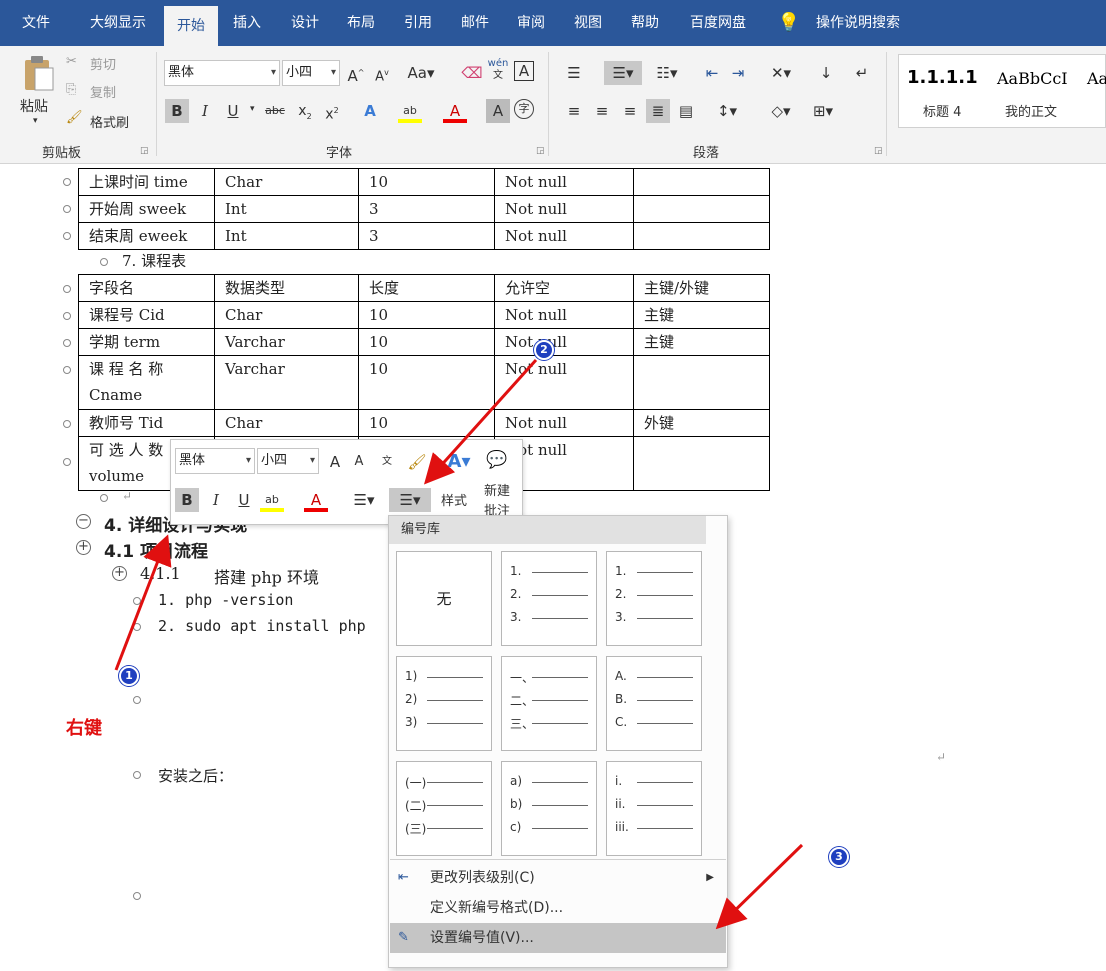  Describe the element at coordinates (129, 676) in the screenshot. I see `step-badge-1: 1` at that location.